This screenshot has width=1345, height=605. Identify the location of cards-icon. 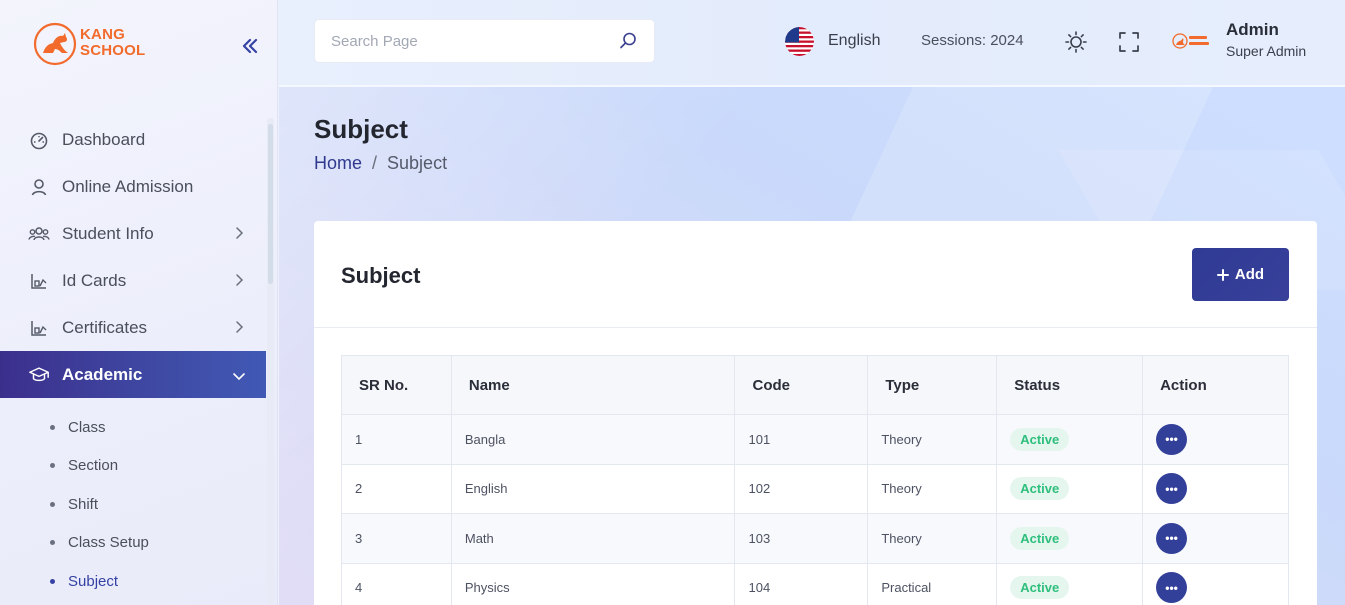
(39, 281).